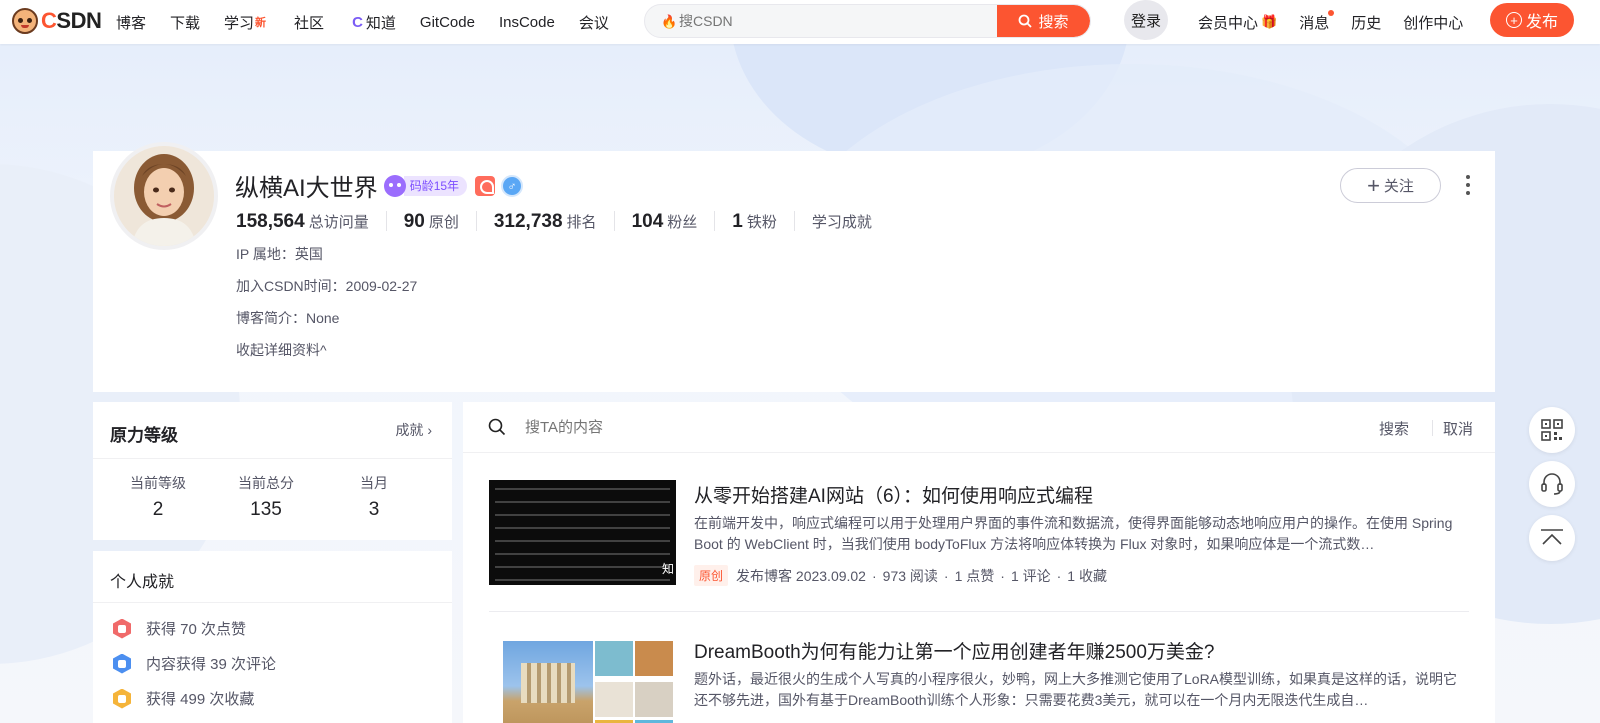 This screenshot has width=1600, height=723. I want to click on chevron-up-icon: ^, so click(323, 350).